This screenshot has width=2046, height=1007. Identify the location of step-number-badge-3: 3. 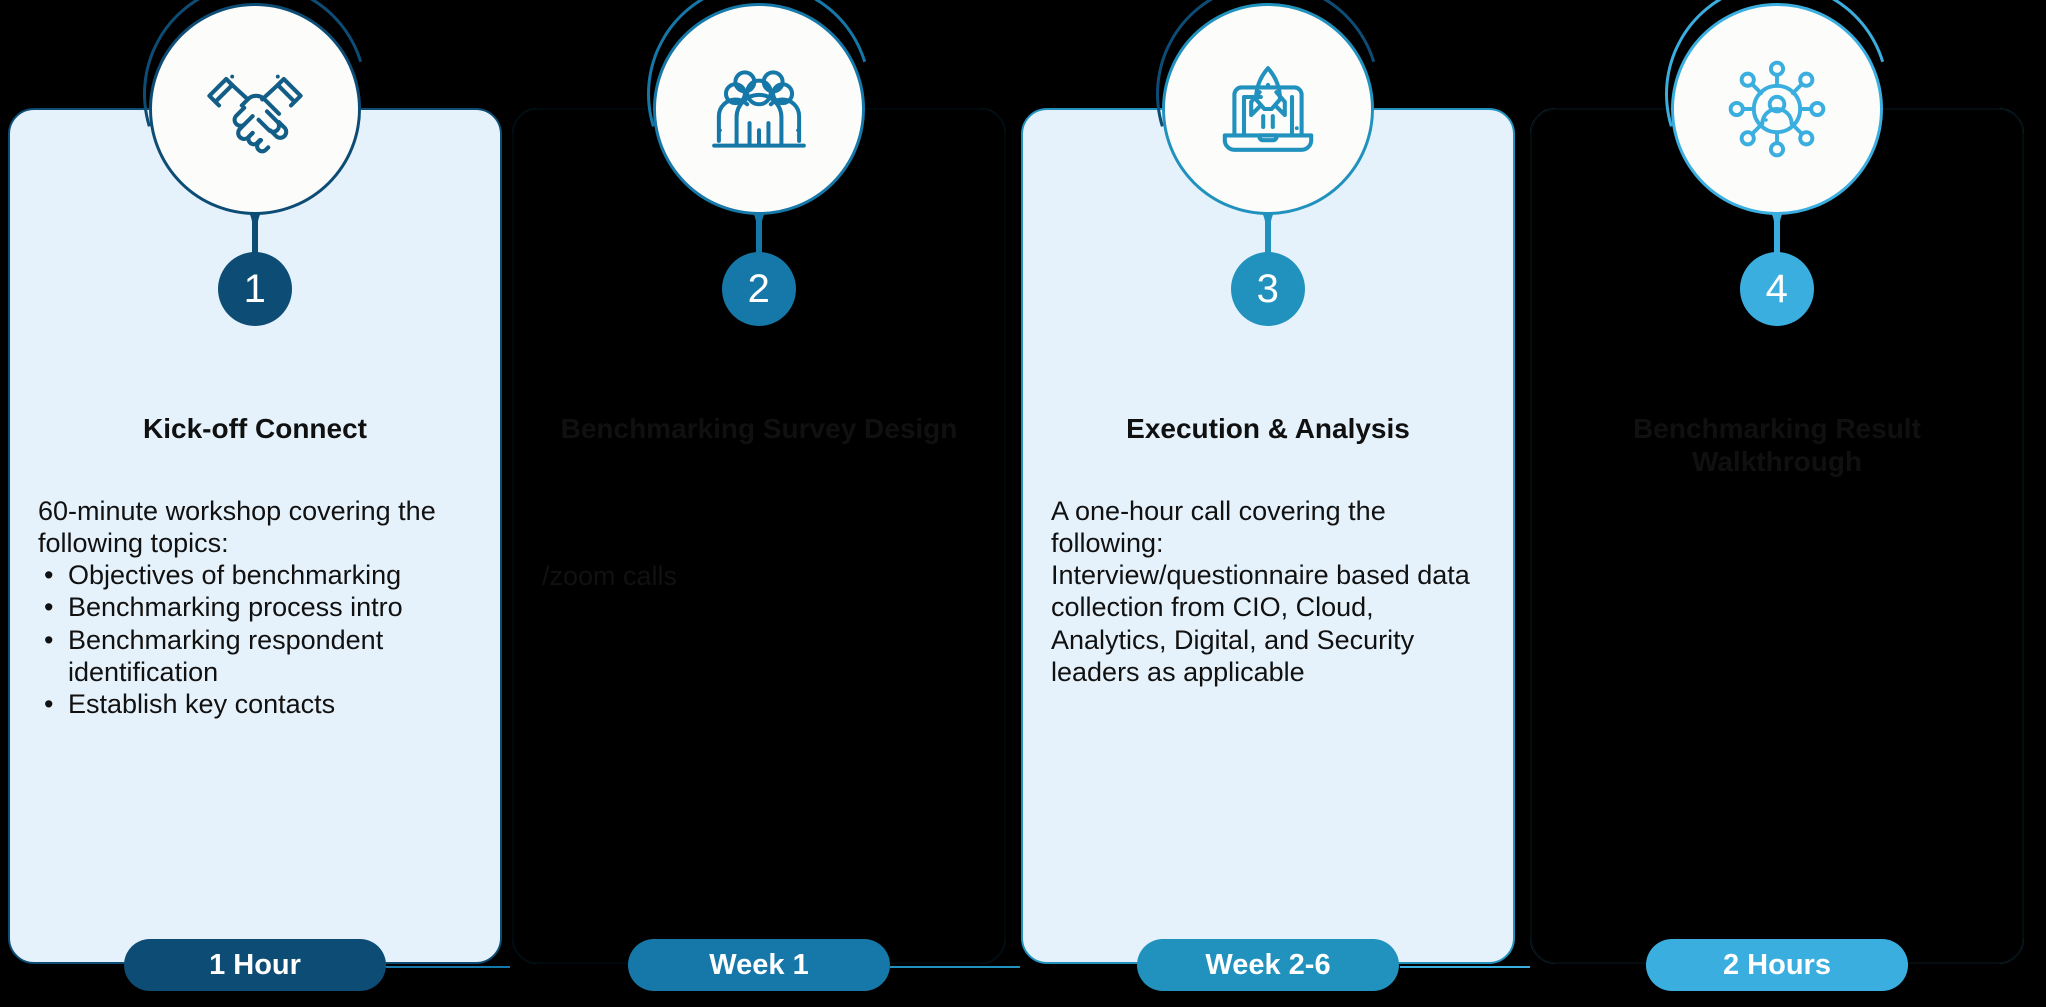
(1268, 289).